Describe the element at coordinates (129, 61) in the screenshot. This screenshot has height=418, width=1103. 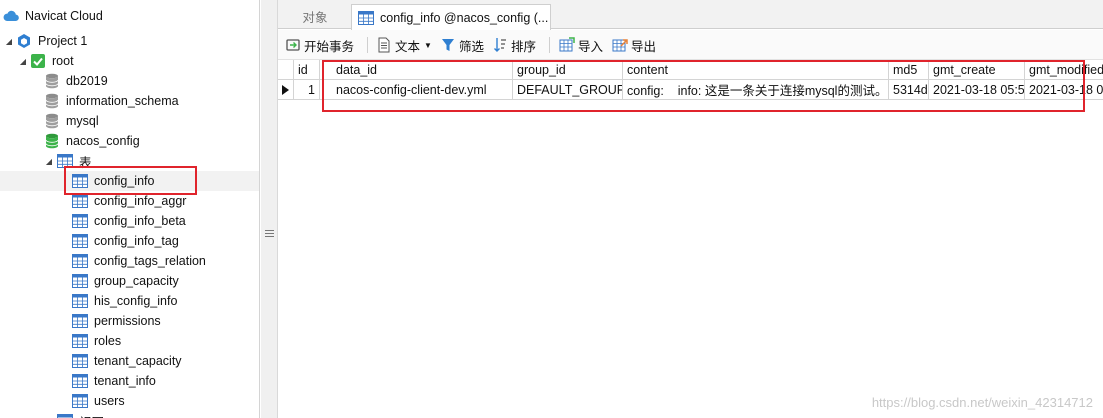
I see `tree-item-server-root: ◢ root` at that location.